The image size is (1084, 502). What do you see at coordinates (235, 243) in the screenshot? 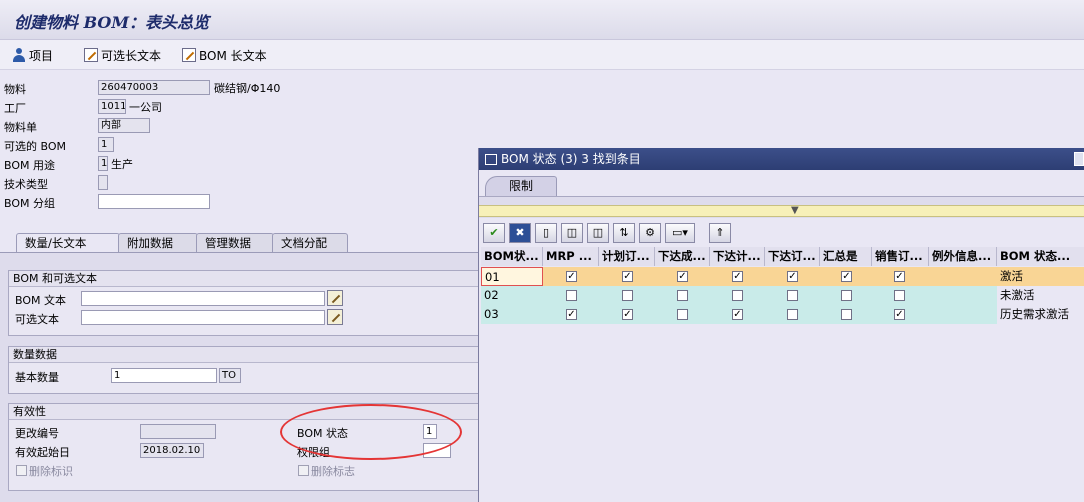
I see `tab-admin-data: 管理数据` at bounding box center [235, 243].